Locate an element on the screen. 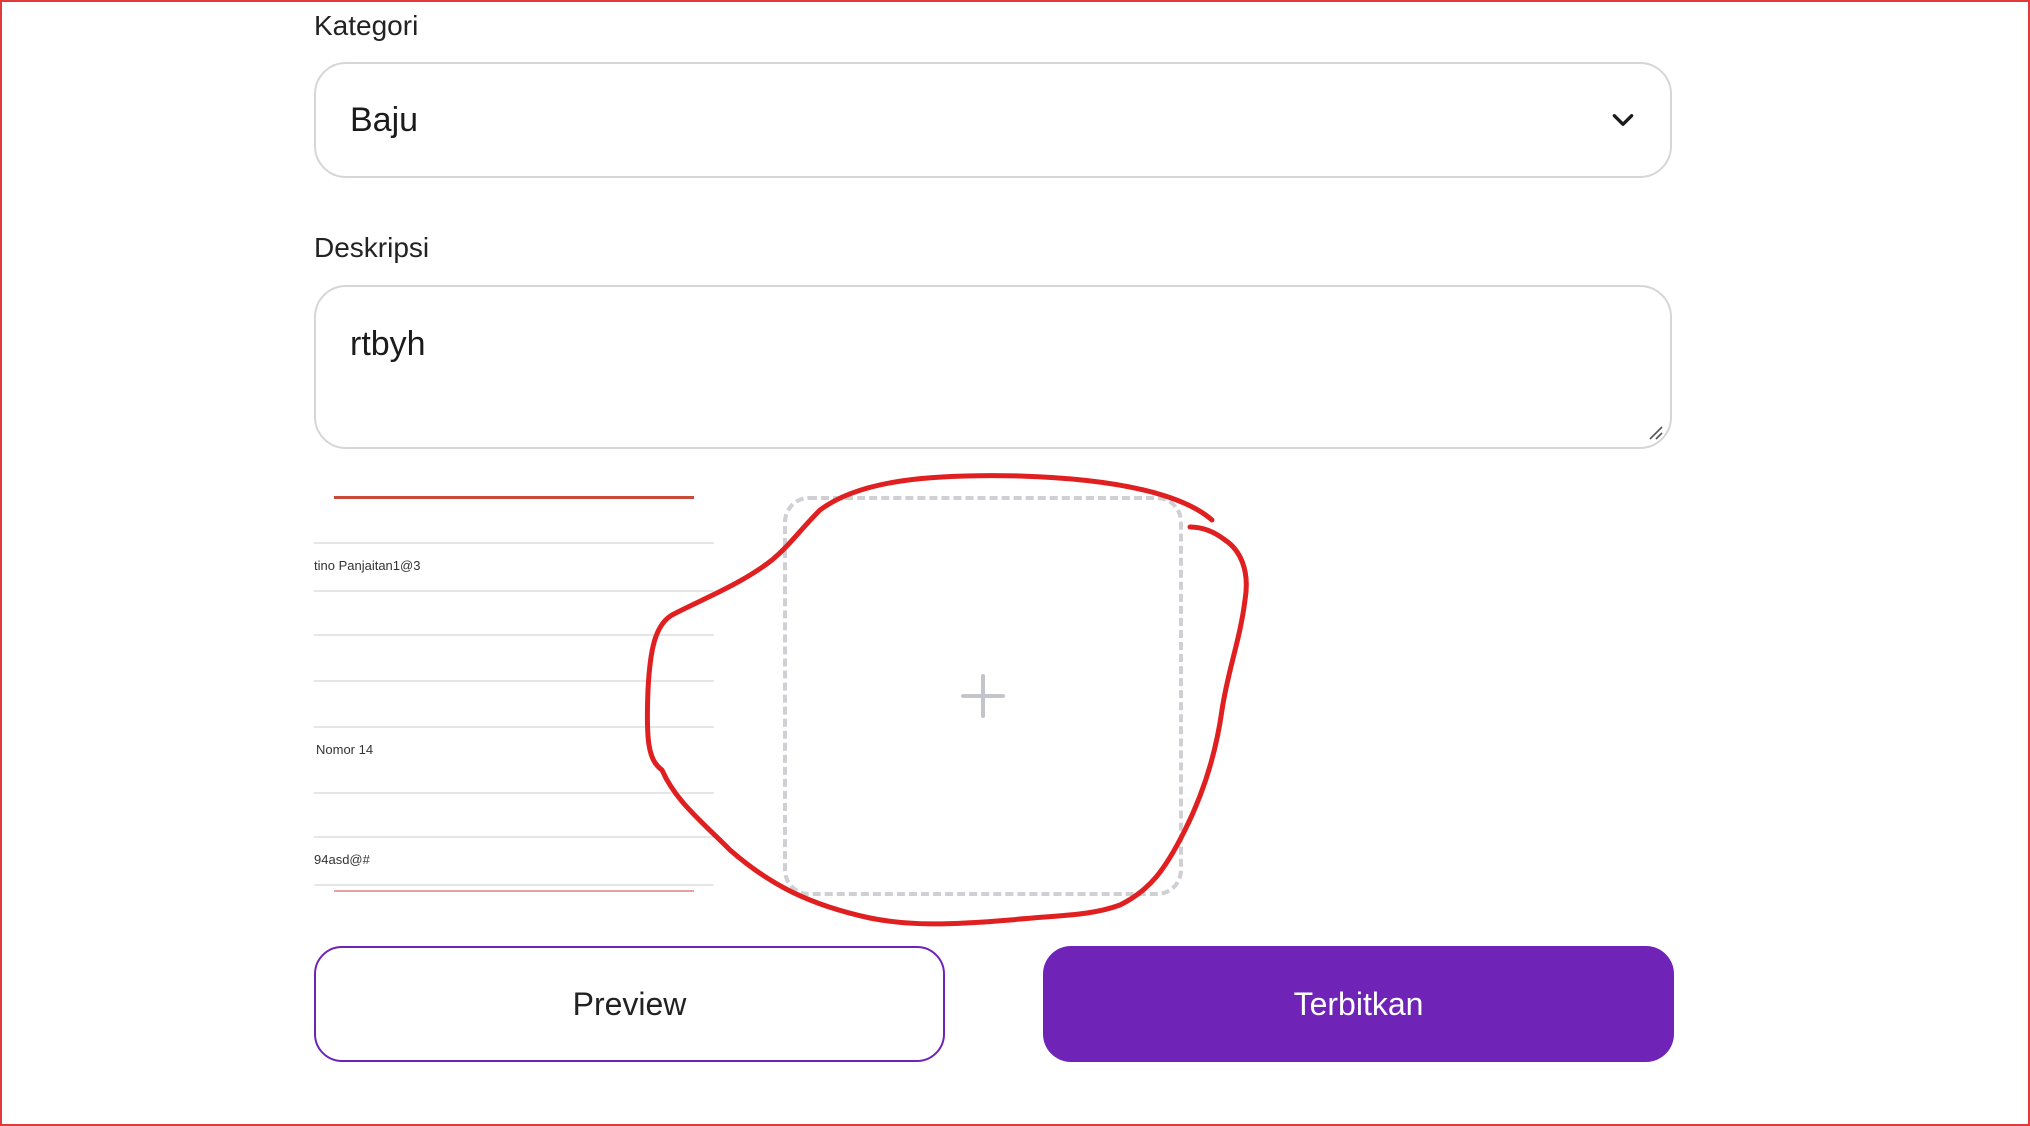  plus-icon is located at coordinates (983, 696).